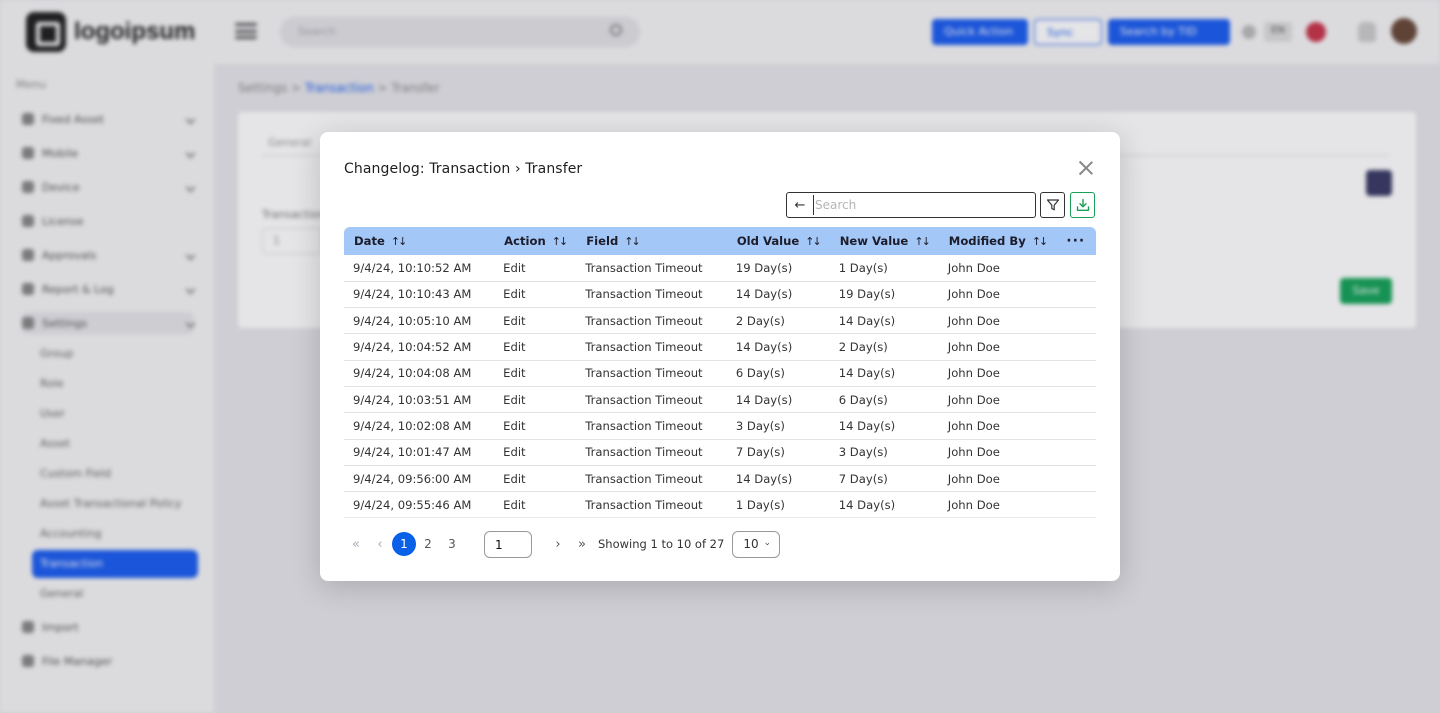  I want to click on cell-old-value: 3 Day(s), so click(778, 426).